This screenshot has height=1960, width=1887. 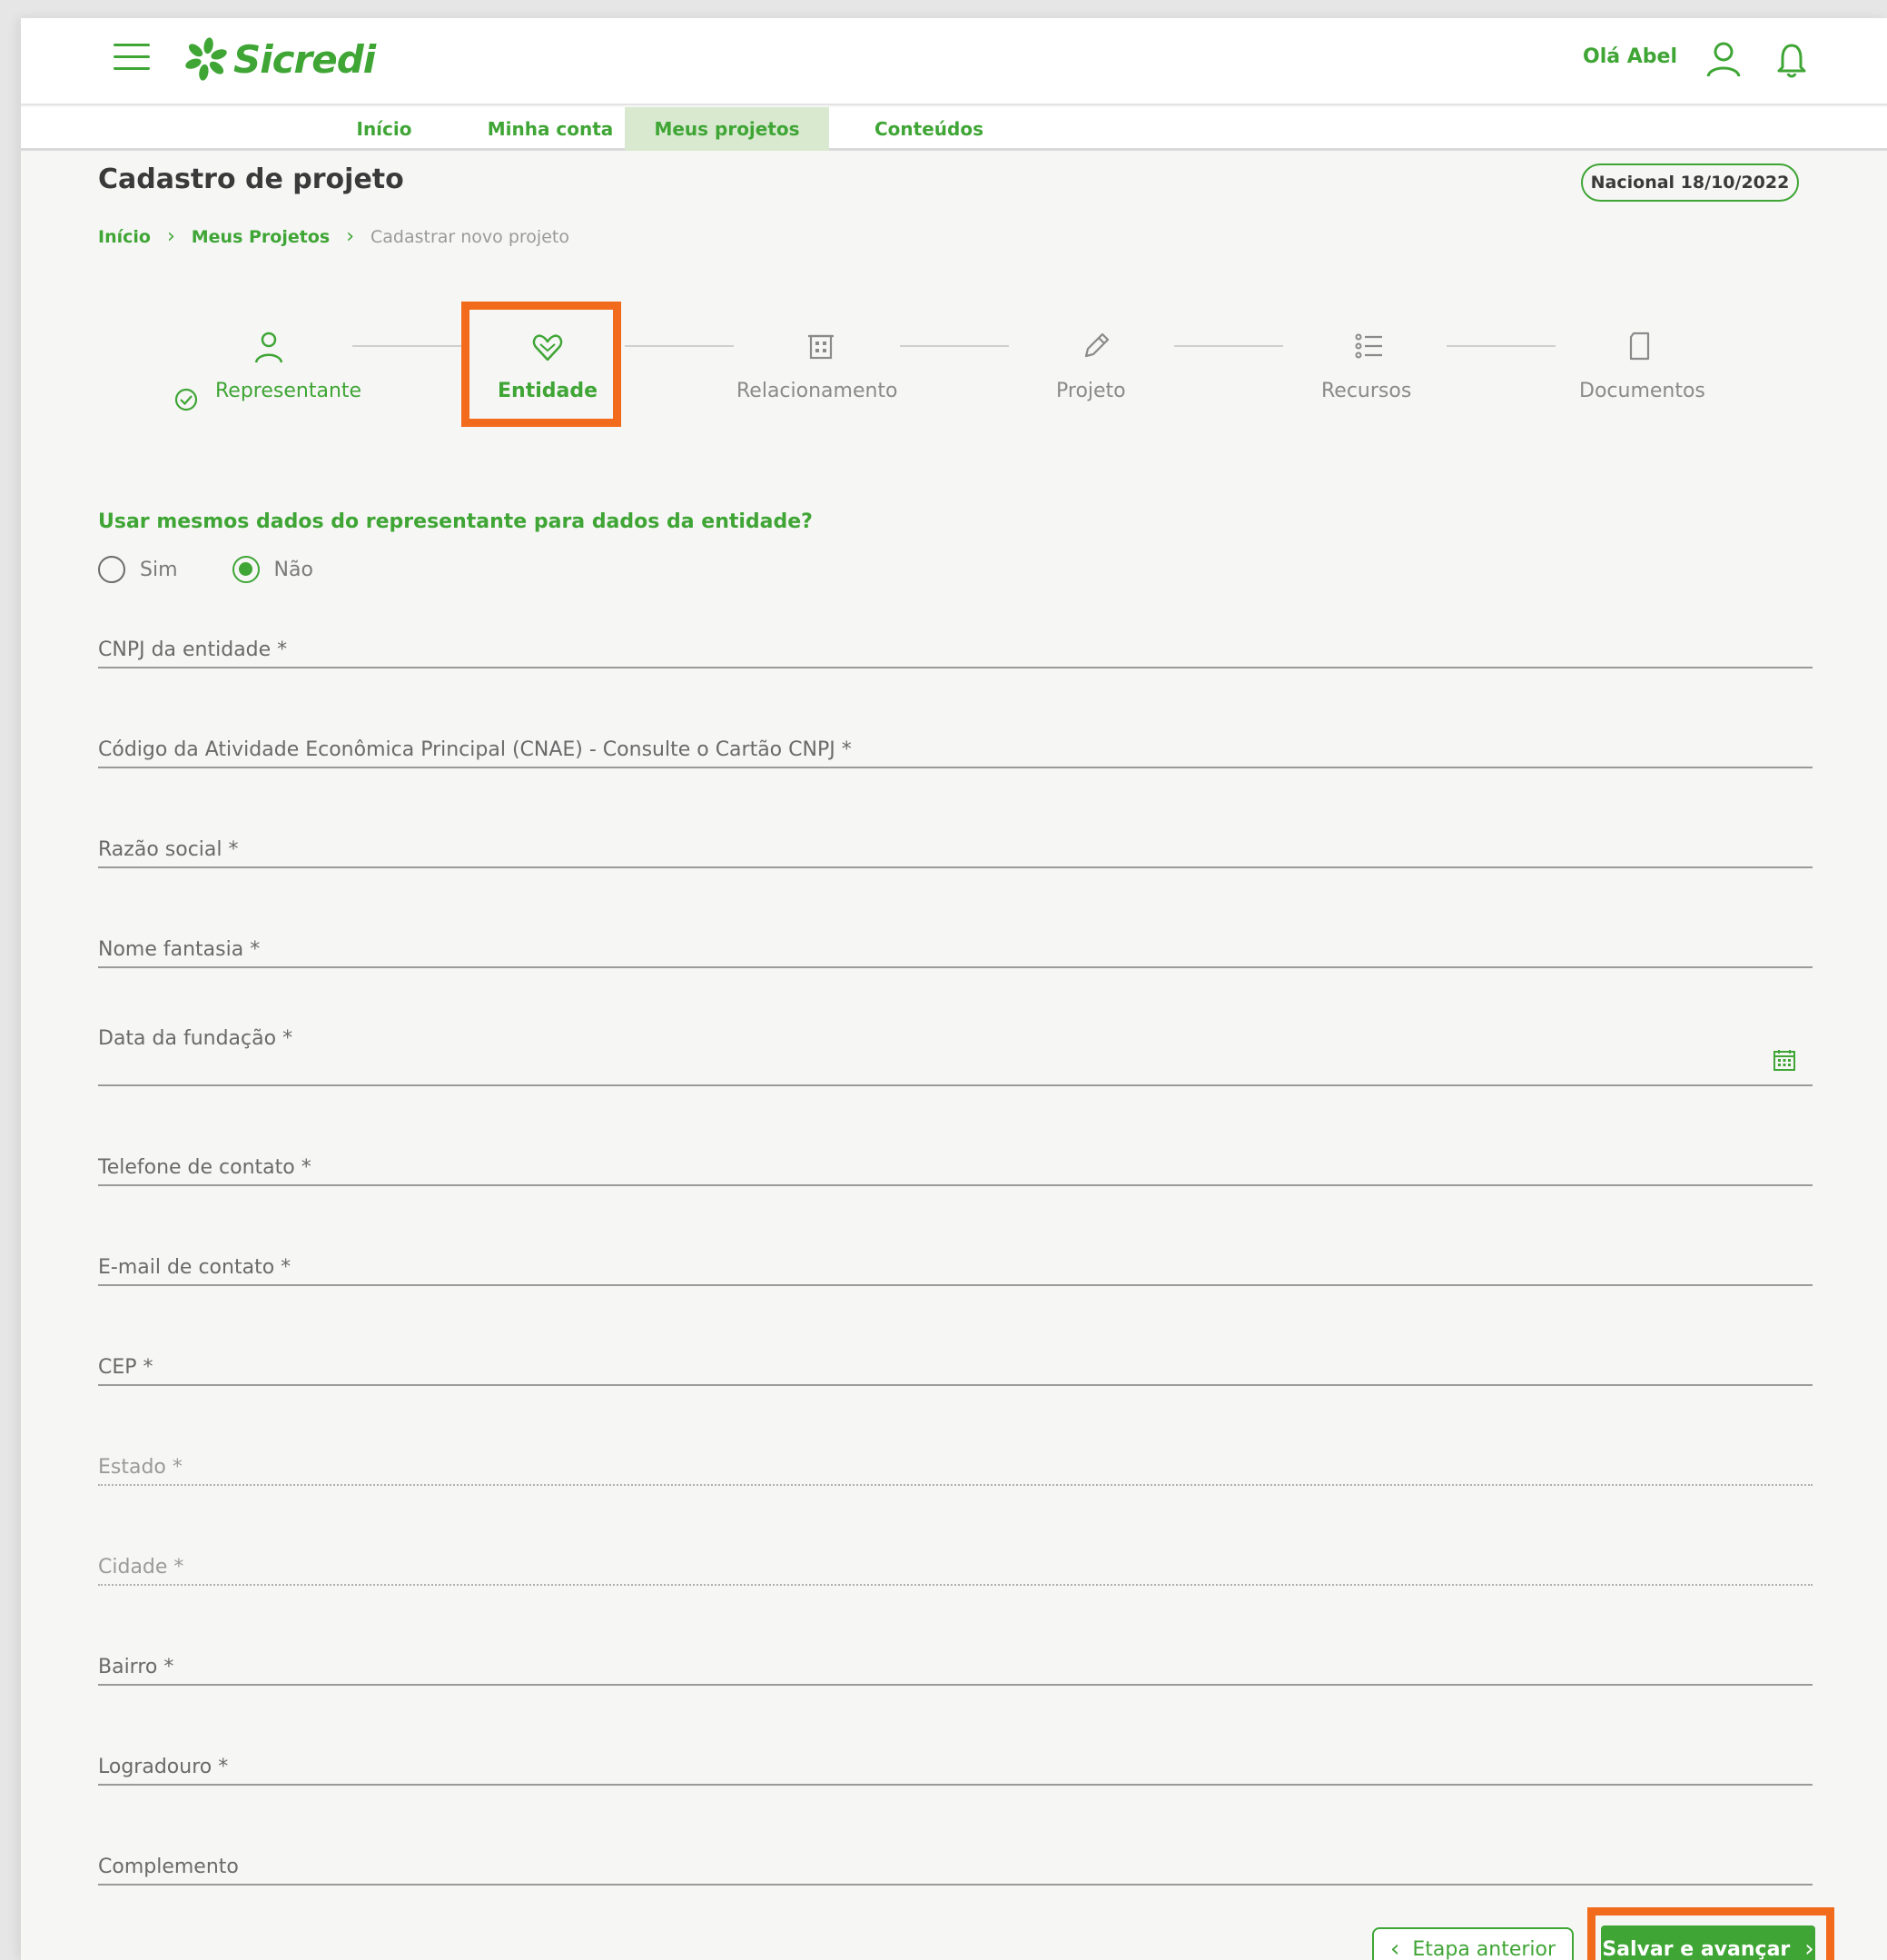 I want to click on list-icon, so click(x=1368, y=346).